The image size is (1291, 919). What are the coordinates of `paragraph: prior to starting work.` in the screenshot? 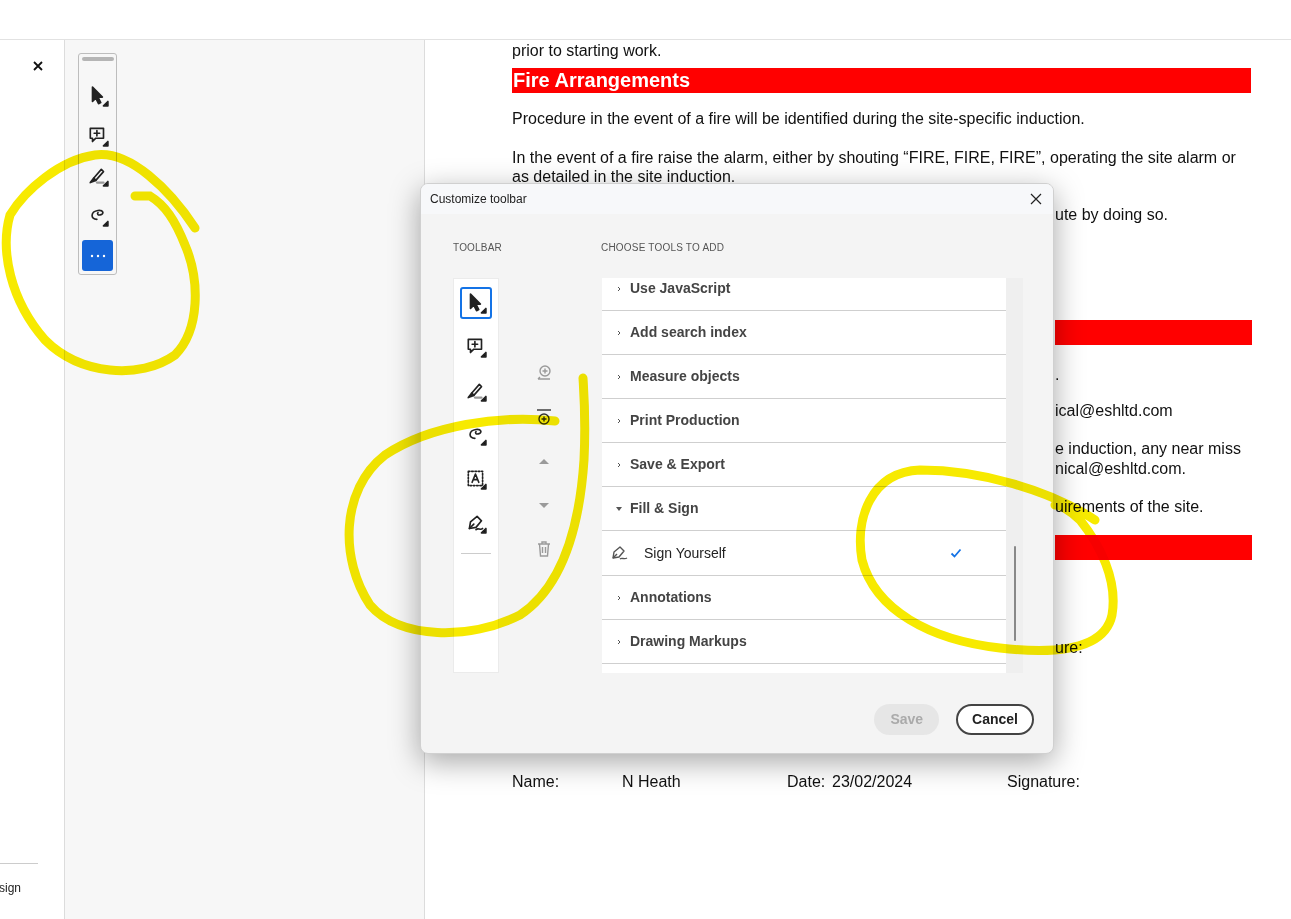 It's located at (587, 50).